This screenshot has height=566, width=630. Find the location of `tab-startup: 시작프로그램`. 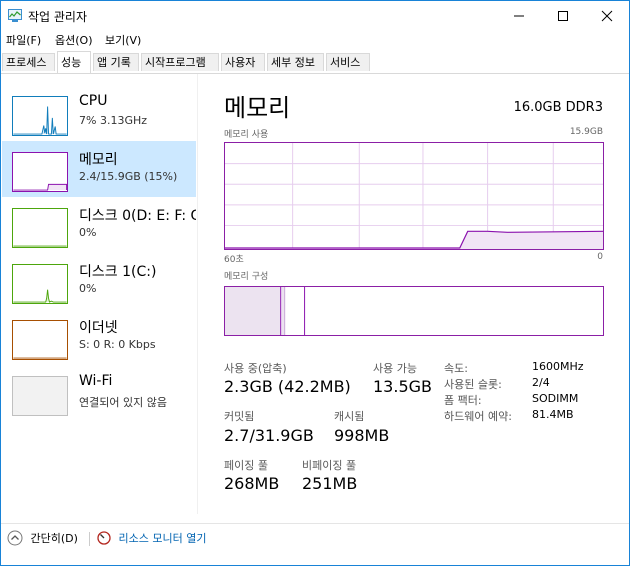

tab-startup: 시작프로그램 is located at coordinates (180, 62).